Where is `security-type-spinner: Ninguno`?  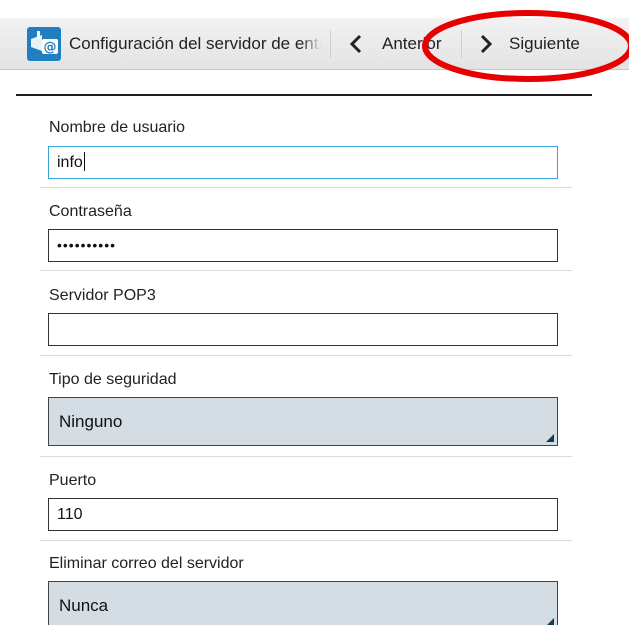 security-type-spinner: Ninguno is located at coordinates (303, 421).